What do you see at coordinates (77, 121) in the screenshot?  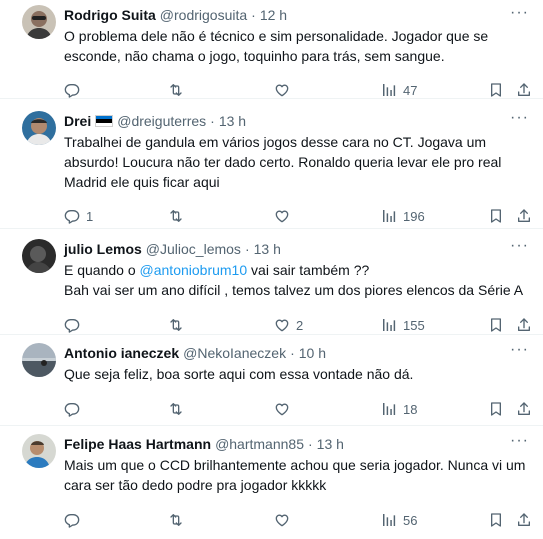 I see `display-name: Drei` at bounding box center [77, 121].